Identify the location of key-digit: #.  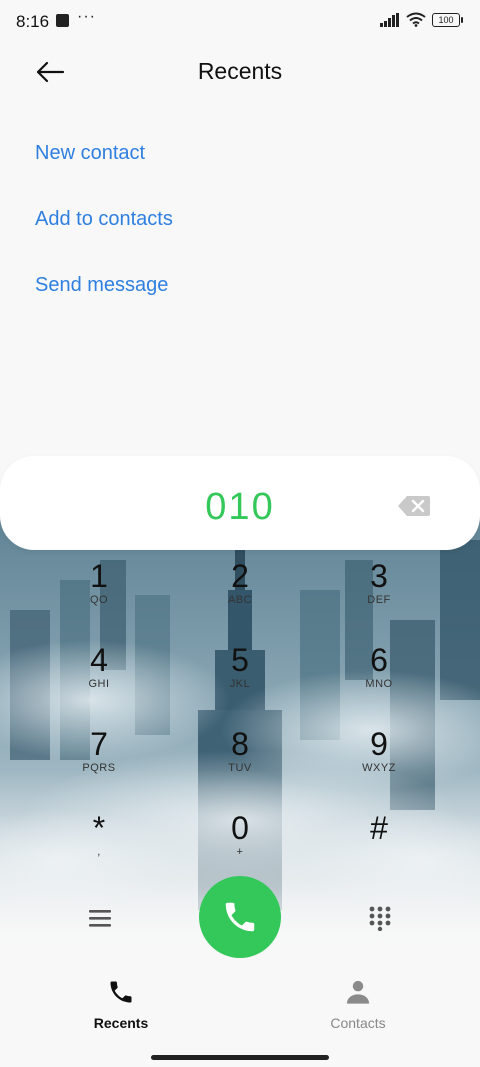
(379, 828).